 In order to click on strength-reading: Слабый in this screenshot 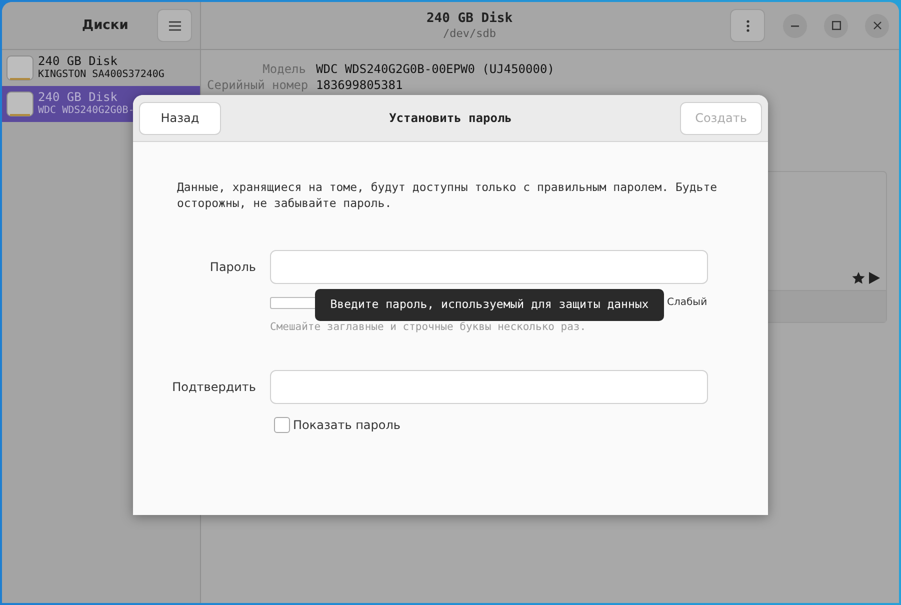, I will do `click(687, 303)`.